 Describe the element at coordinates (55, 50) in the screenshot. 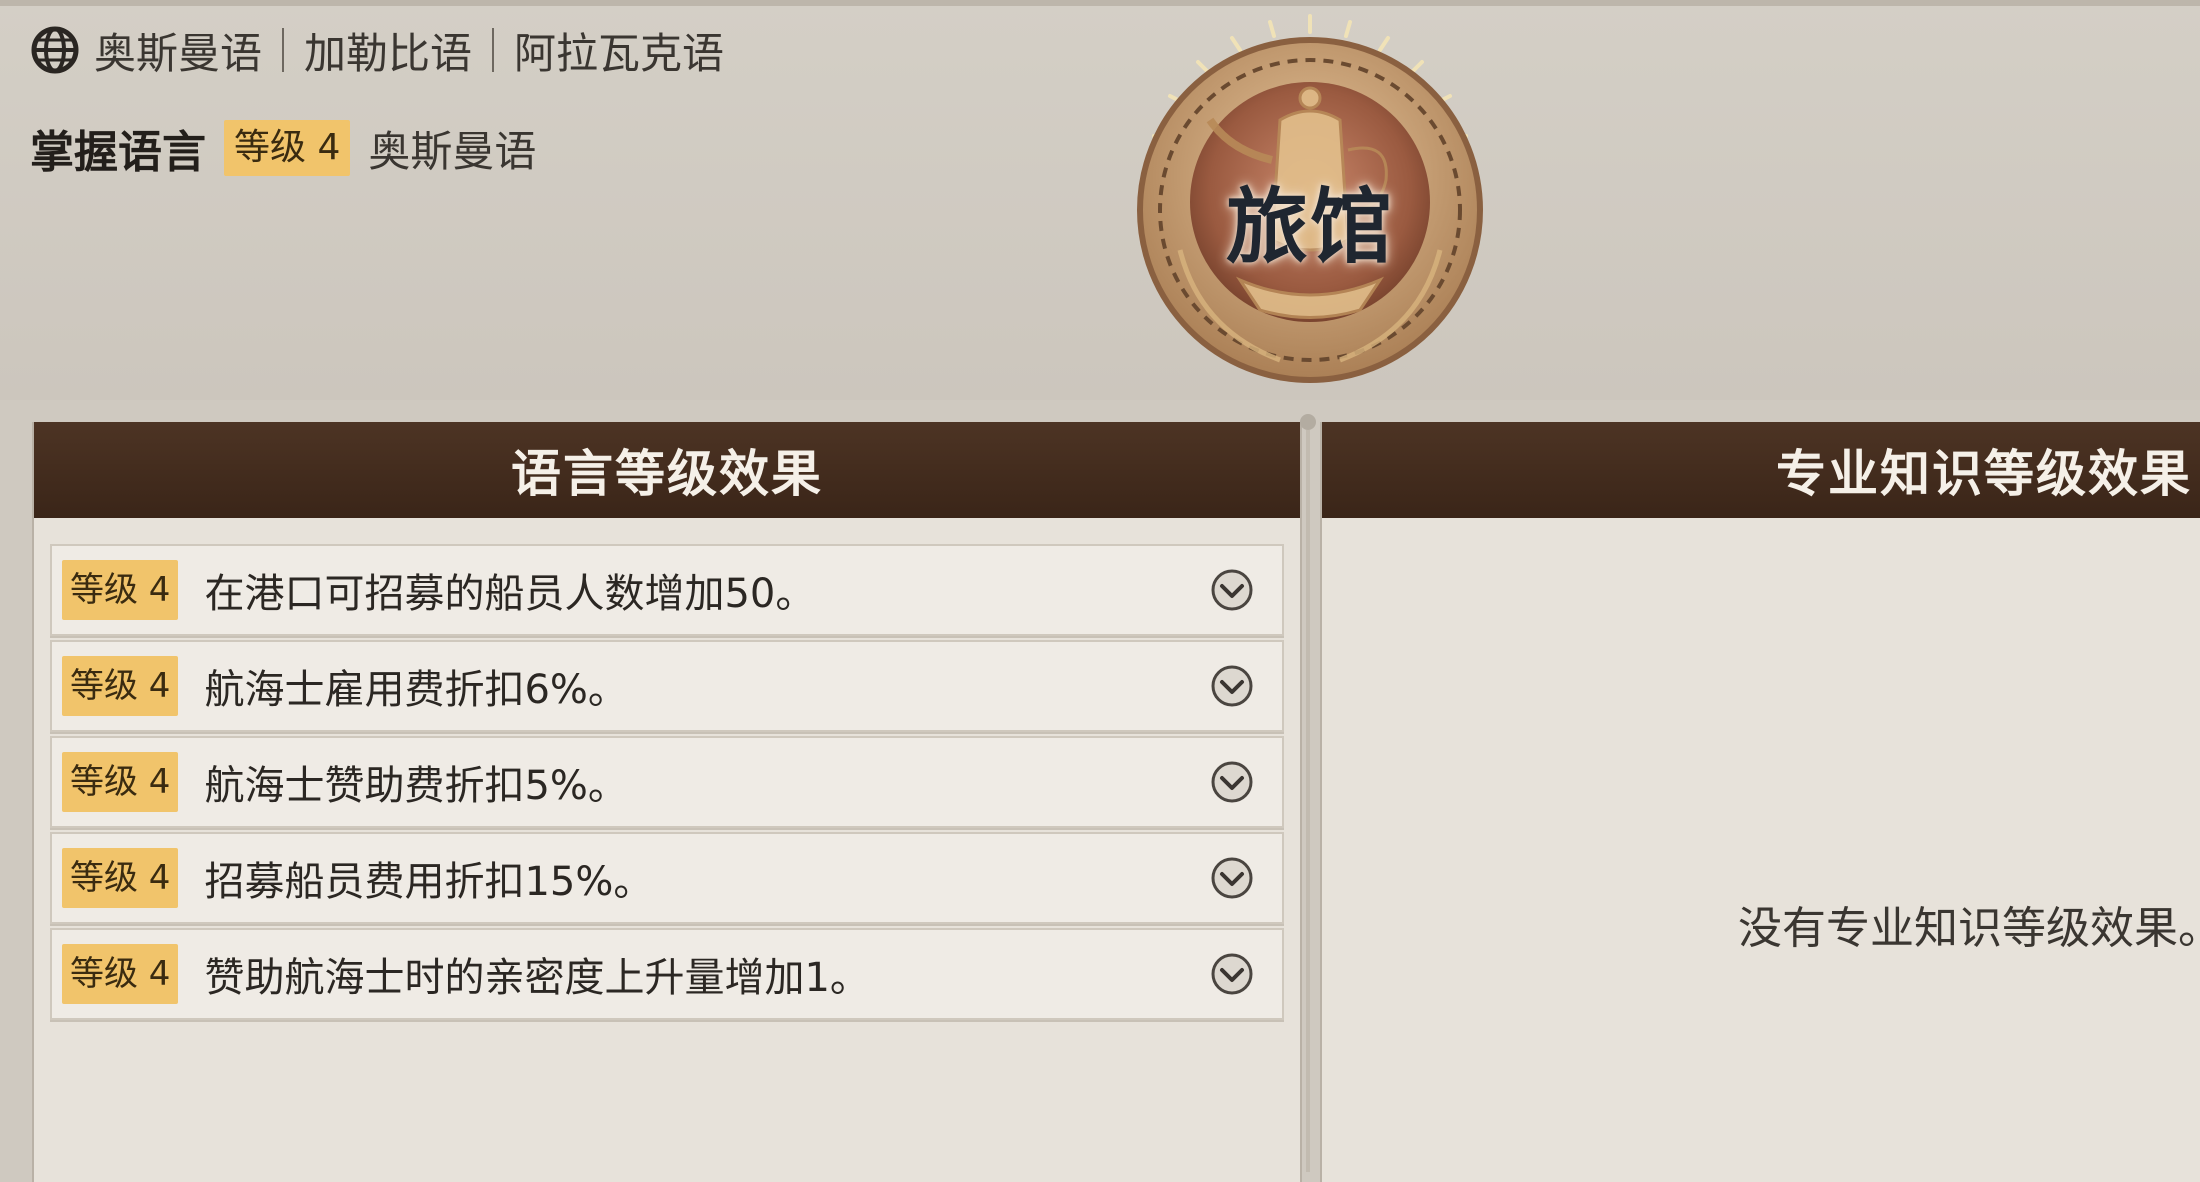

I see `globe-icon` at that location.